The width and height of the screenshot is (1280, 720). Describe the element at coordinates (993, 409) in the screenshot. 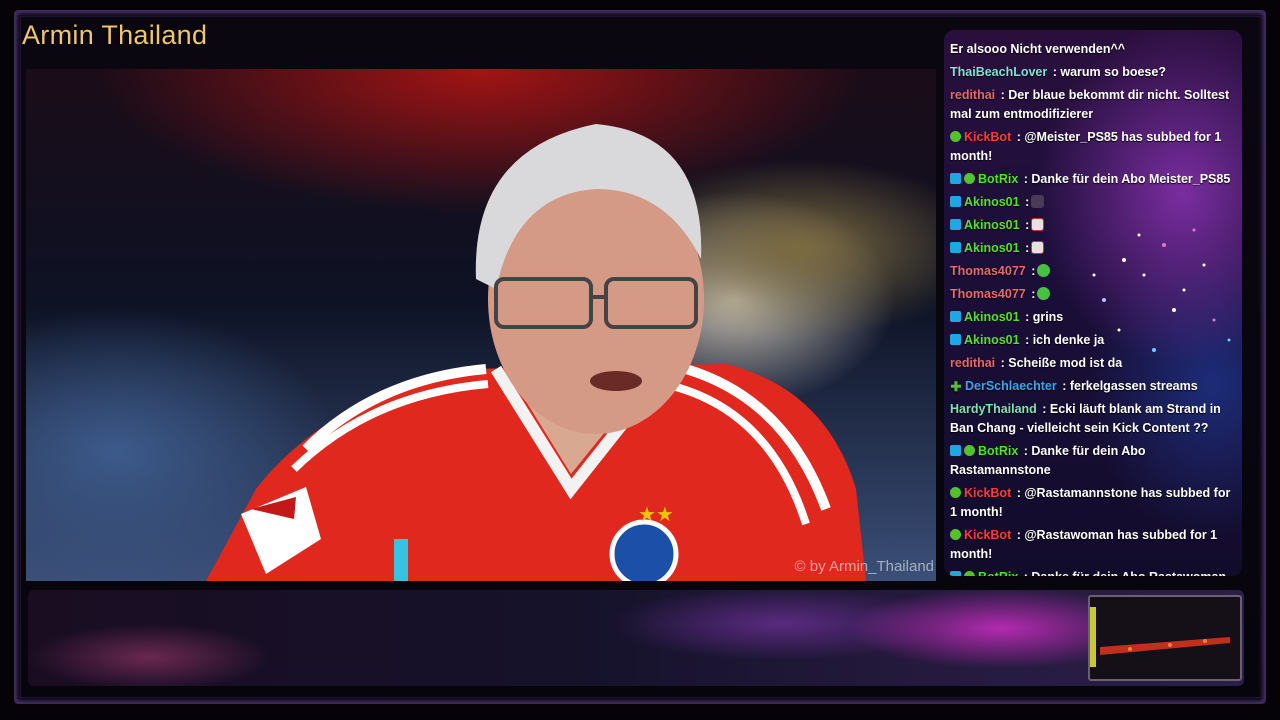

I see `chat-username: HardyThailand` at that location.